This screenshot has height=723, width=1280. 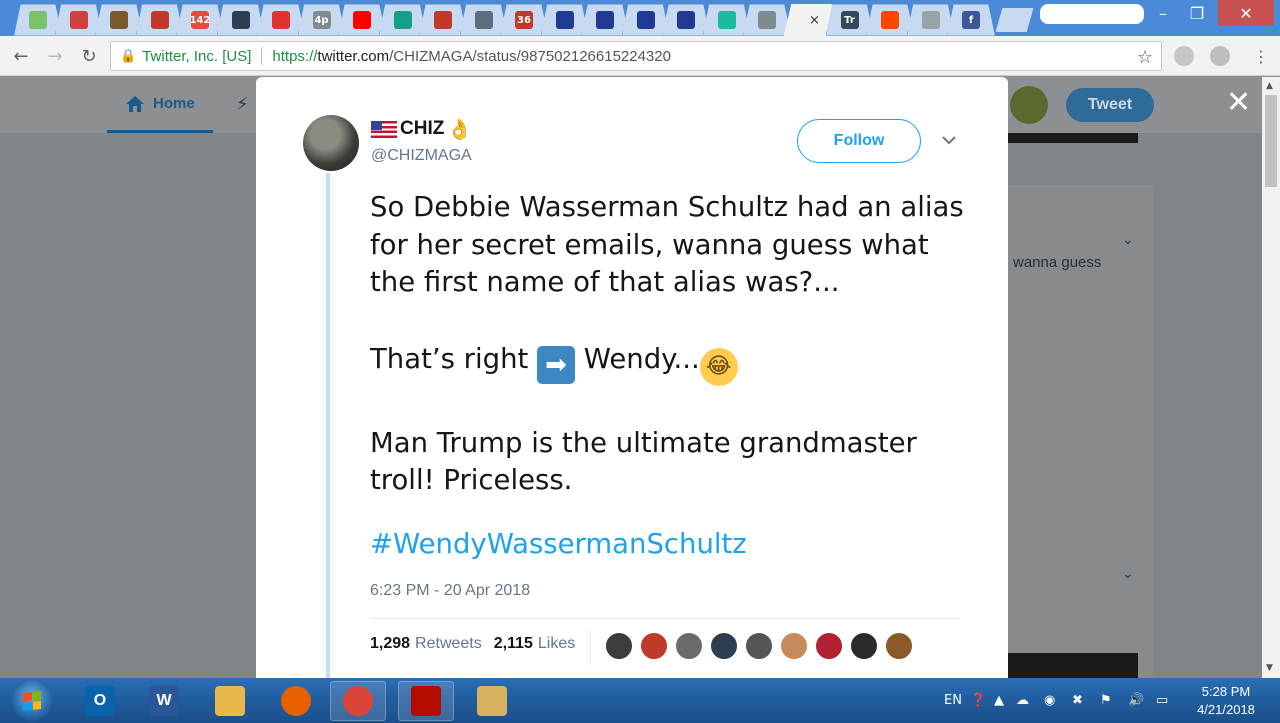 I want to click on follow-button: Follow, so click(x=859, y=141).